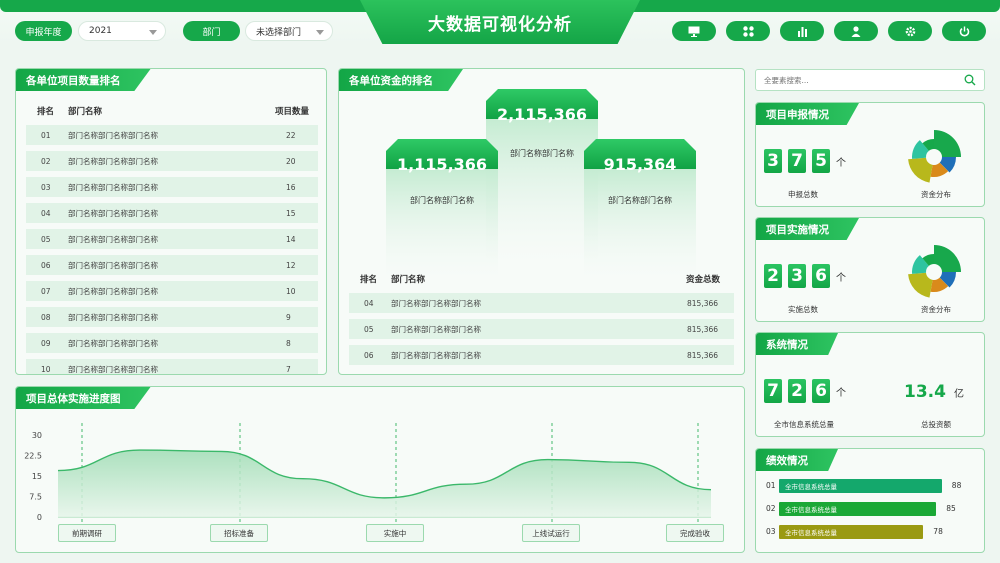 This screenshot has height=563, width=1000. I want to click on digit: 5, so click(821, 161).